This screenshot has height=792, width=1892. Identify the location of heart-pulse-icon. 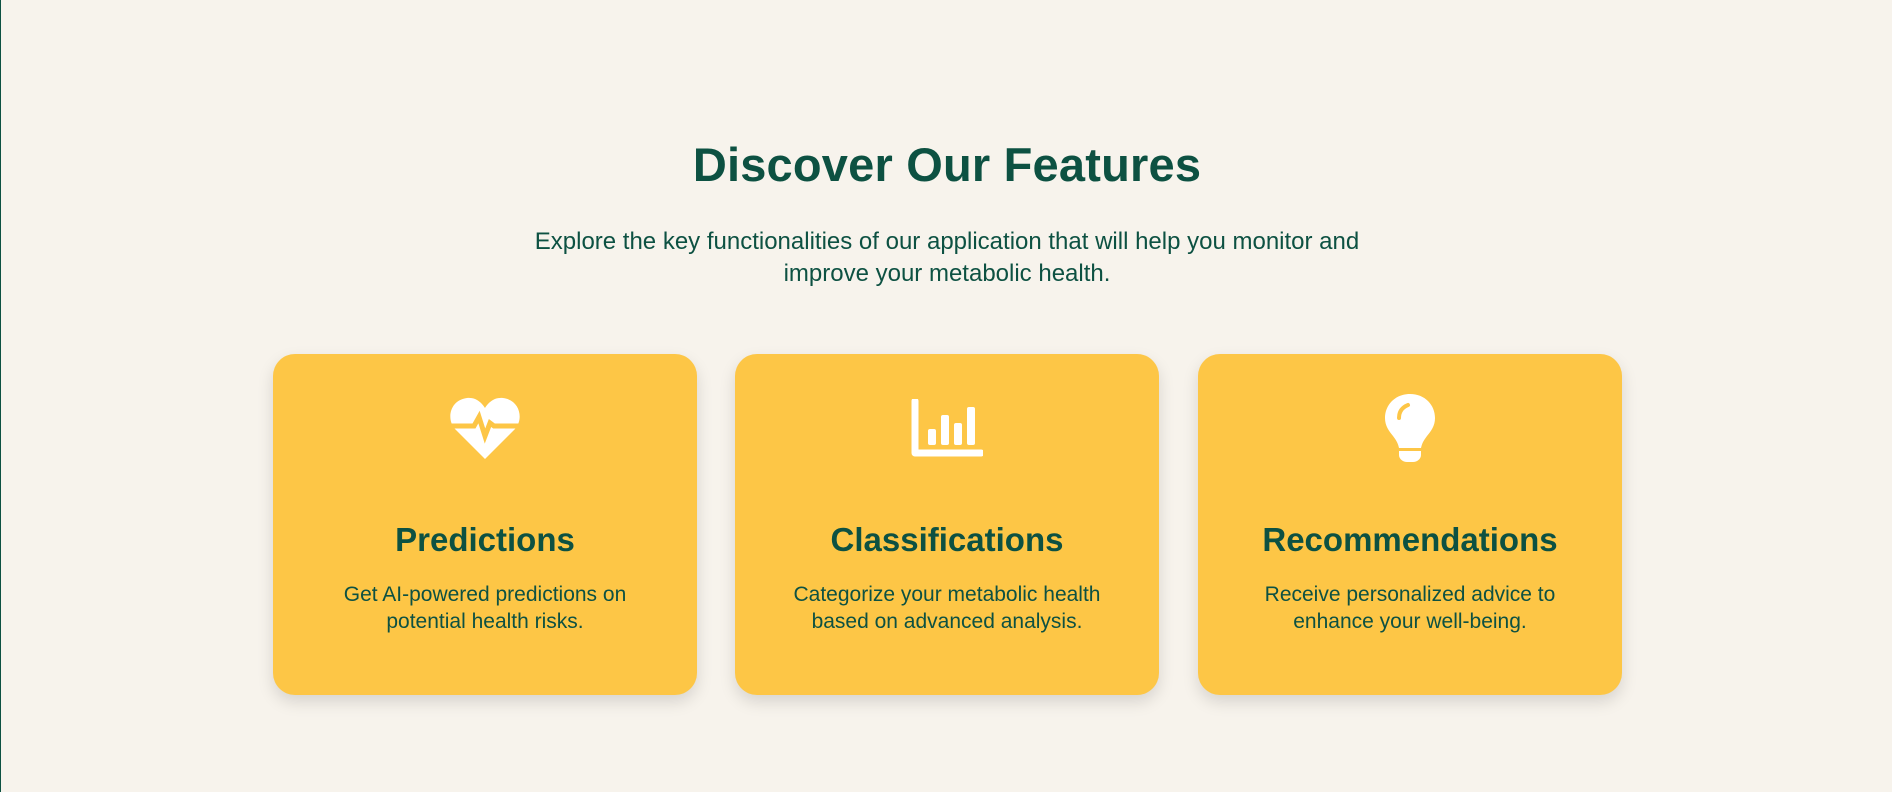
(485, 428).